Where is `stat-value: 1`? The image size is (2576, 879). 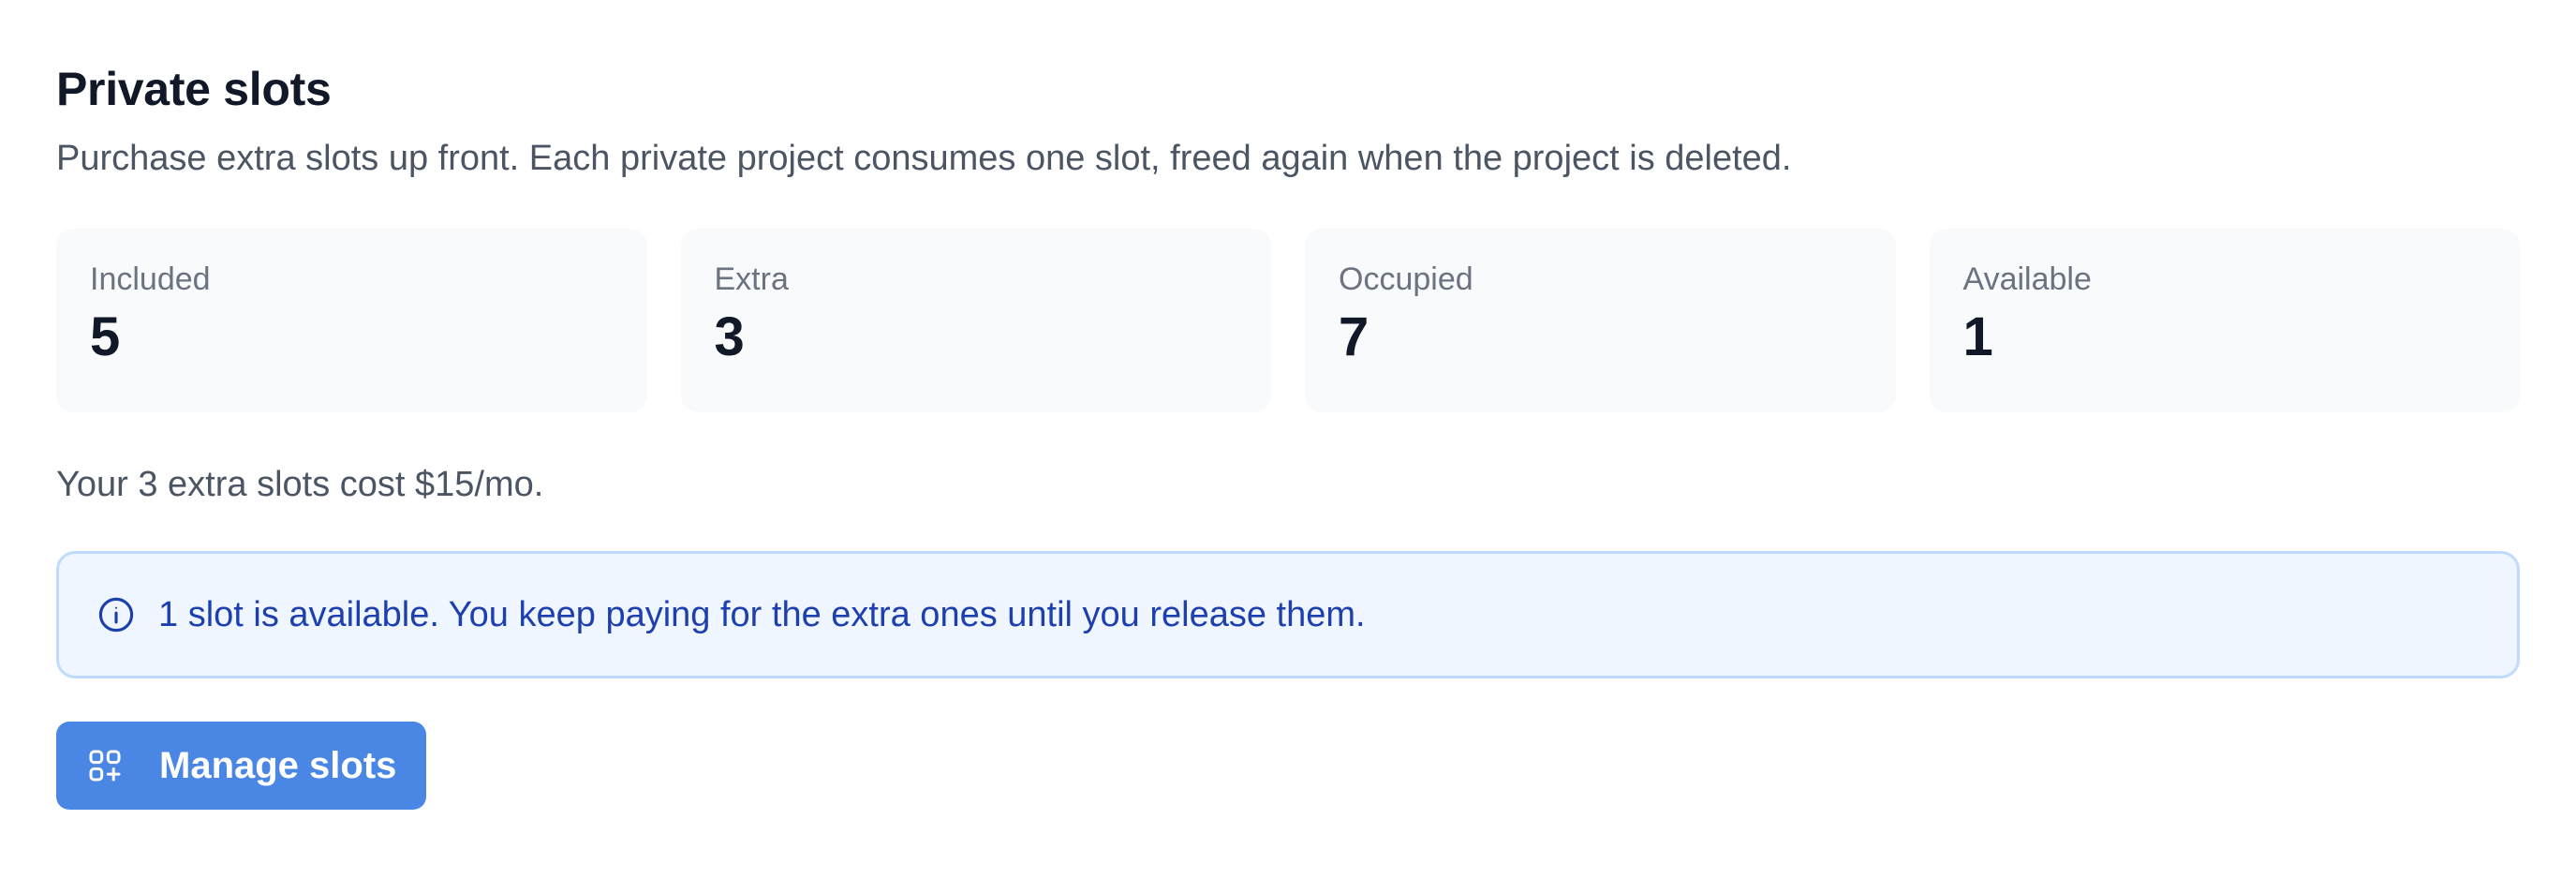 stat-value: 1 is located at coordinates (1978, 336).